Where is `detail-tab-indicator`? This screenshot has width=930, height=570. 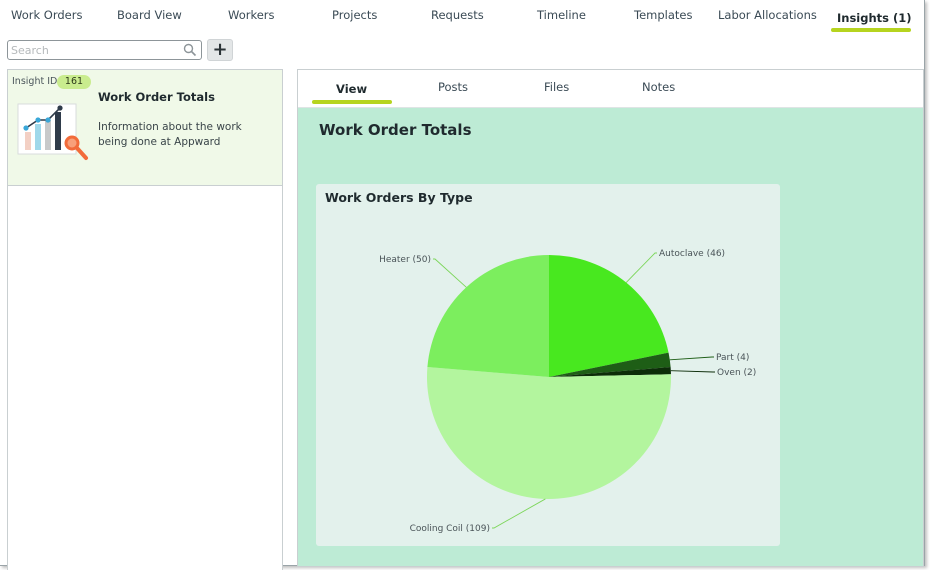 detail-tab-indicator is located at coordinates (352, 102).